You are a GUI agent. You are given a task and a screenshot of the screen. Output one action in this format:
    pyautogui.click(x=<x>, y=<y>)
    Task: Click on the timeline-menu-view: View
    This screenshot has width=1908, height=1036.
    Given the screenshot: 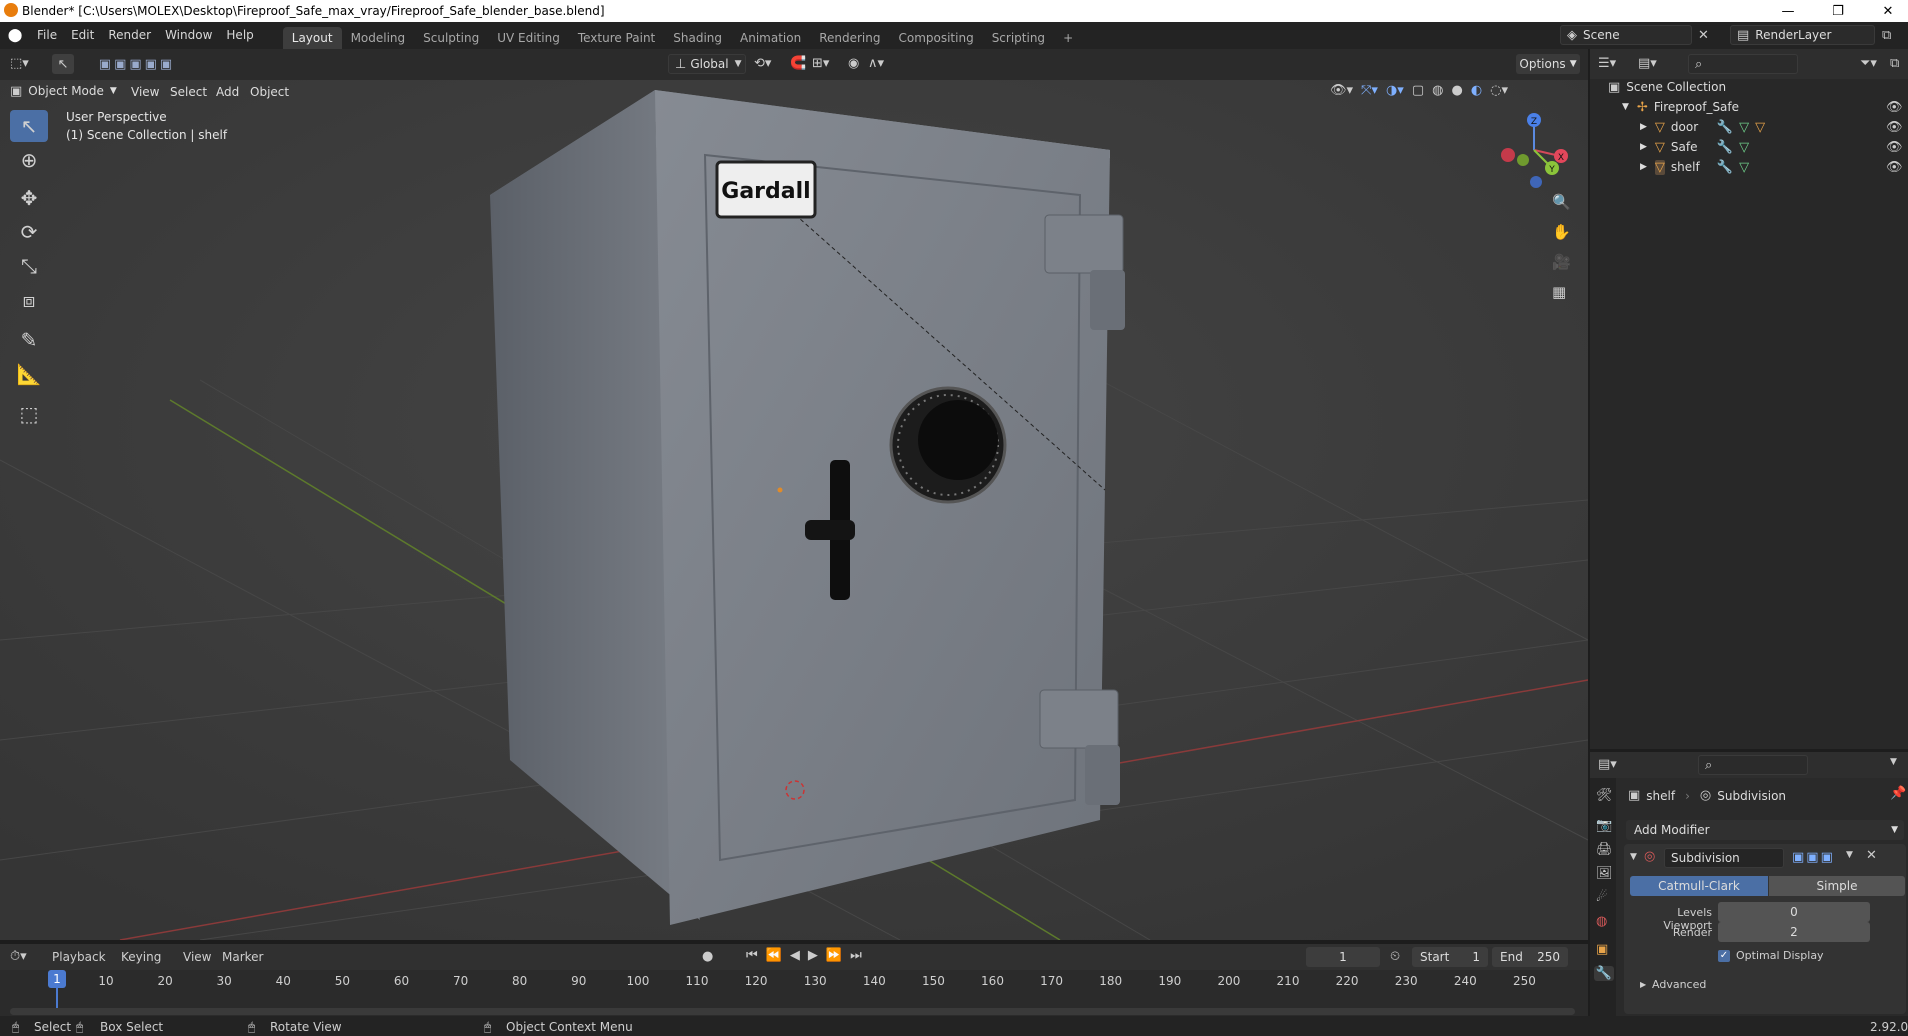 What is the action you would take?
    pyautogui.click(x=197, y=957)
    